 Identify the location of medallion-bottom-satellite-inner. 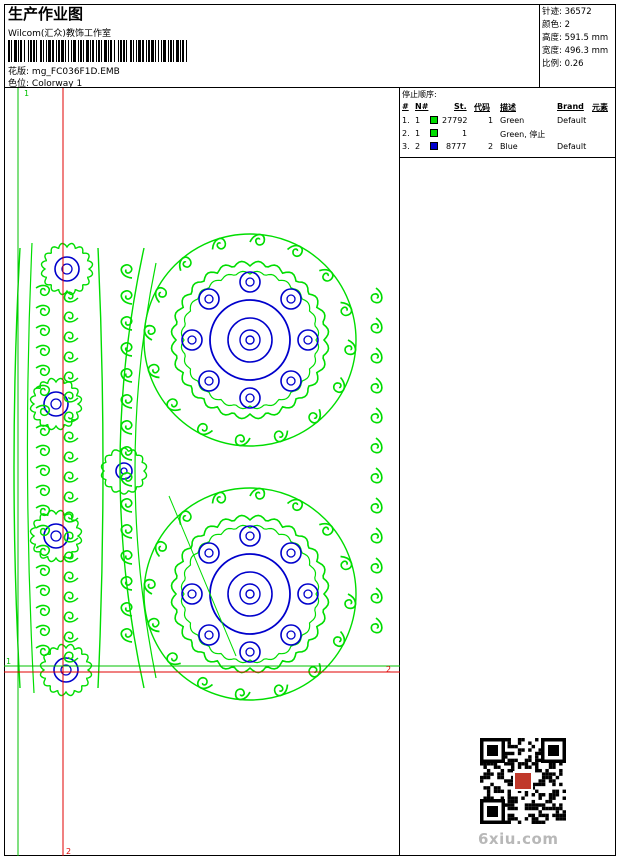
(291, 553).